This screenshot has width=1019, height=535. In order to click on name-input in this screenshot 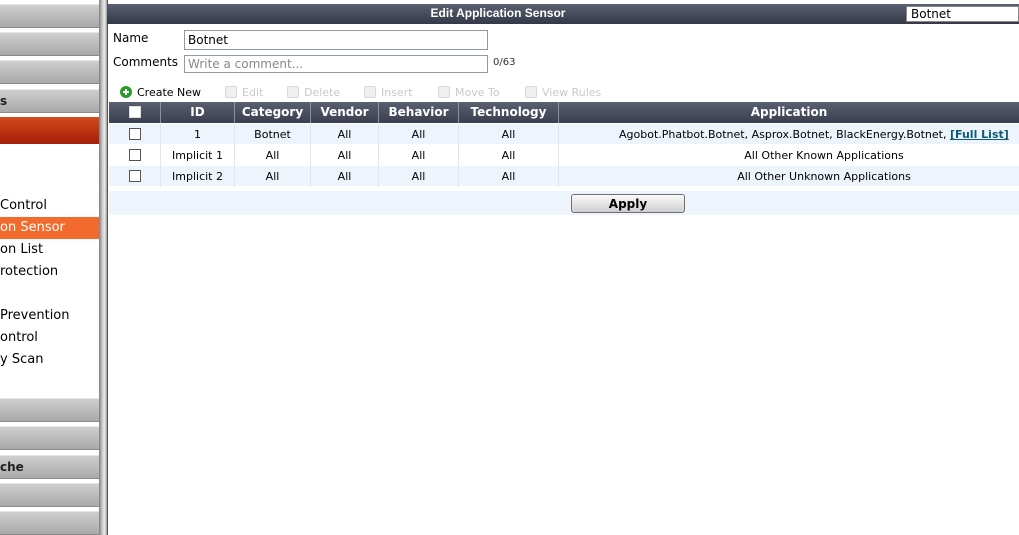, I will do `click(336, 40)`.